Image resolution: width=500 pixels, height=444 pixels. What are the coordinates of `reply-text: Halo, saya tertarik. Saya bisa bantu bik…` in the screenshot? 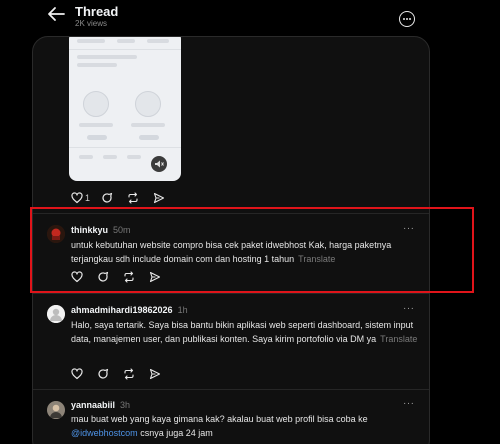 It's located at (244, 332).